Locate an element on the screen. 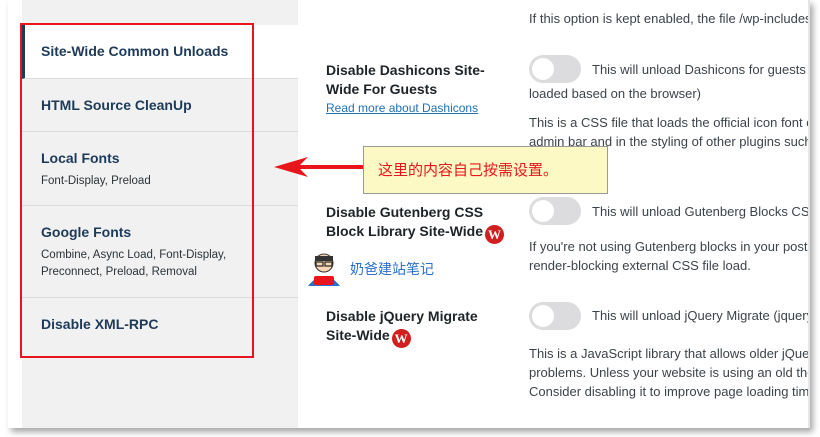 Image resolution: width=820 pixels, height=437 pixels. jquery-migrate-toggle is located at coordinates (555, 316).